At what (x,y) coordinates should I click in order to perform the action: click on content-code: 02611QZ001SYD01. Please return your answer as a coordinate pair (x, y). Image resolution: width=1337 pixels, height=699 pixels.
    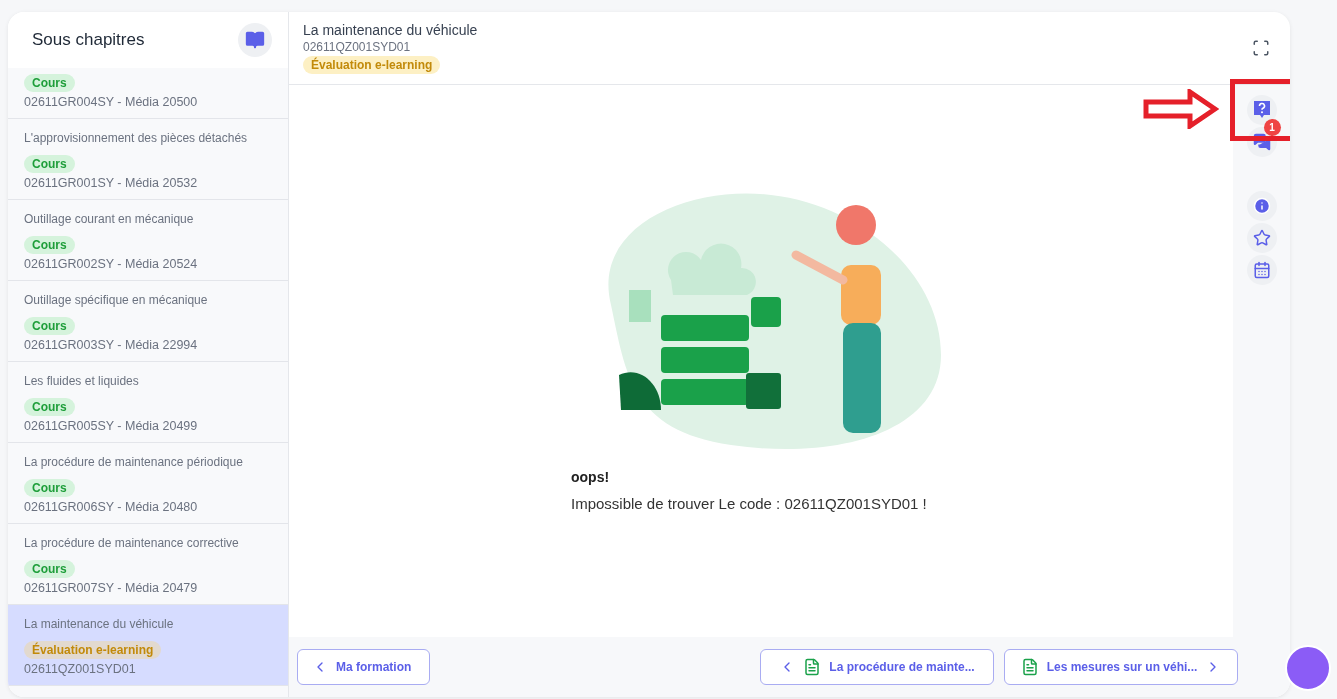
    Looking at the image, I should click on (357, 47).